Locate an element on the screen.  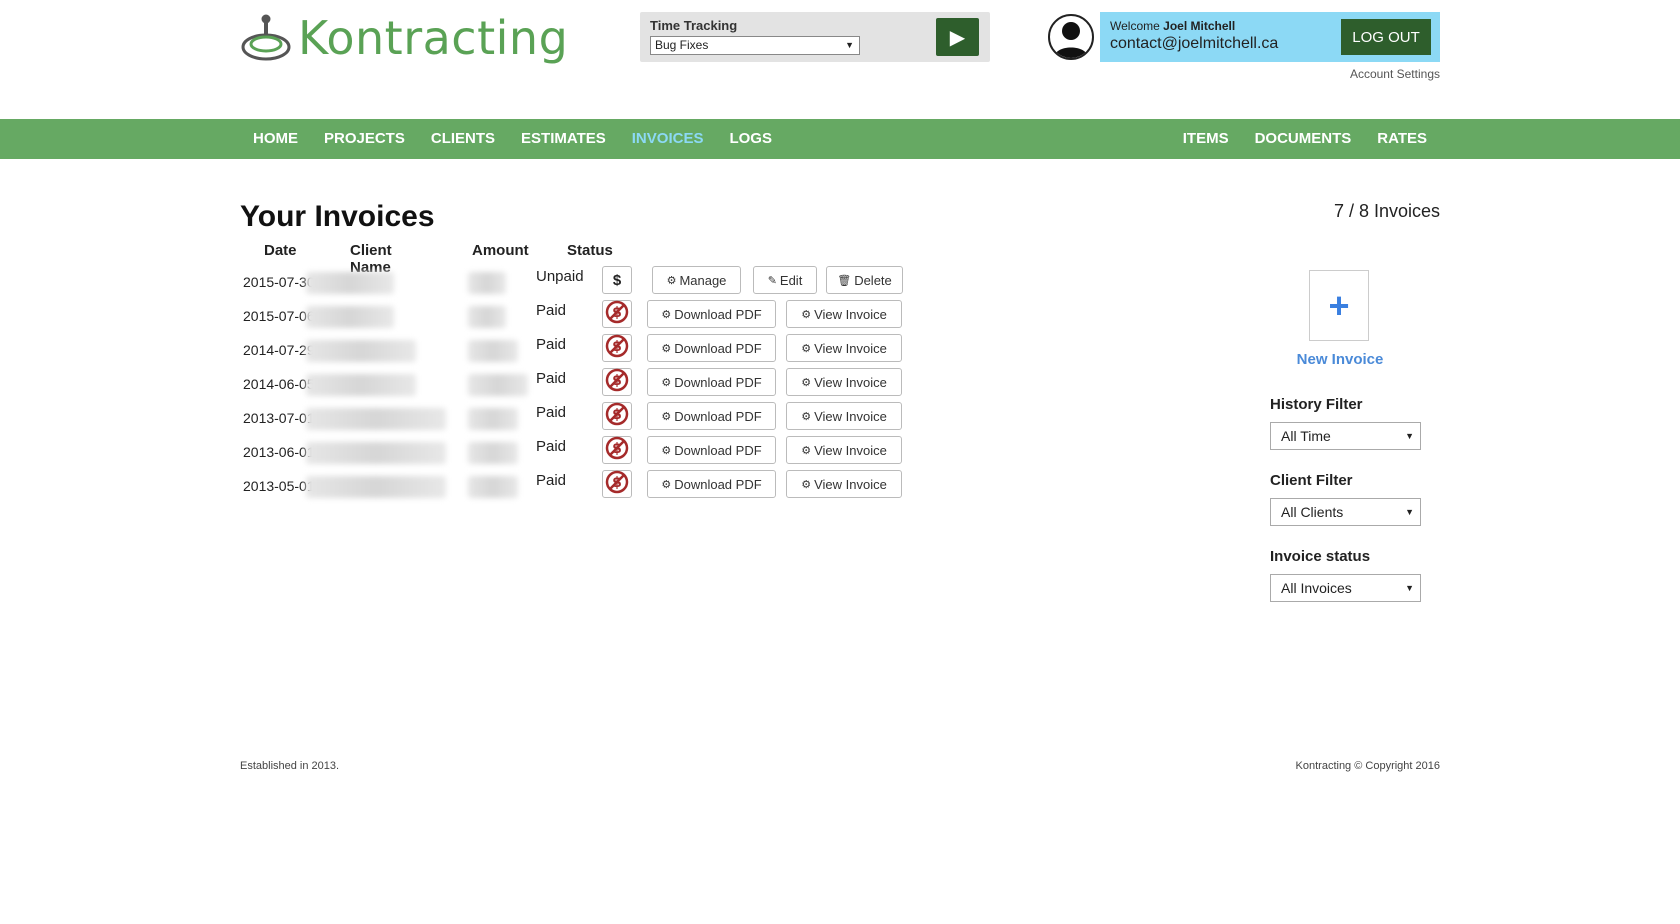
nav-right: ITEMS DOCUMENTS RATES is located at coordinates (1305, 139).